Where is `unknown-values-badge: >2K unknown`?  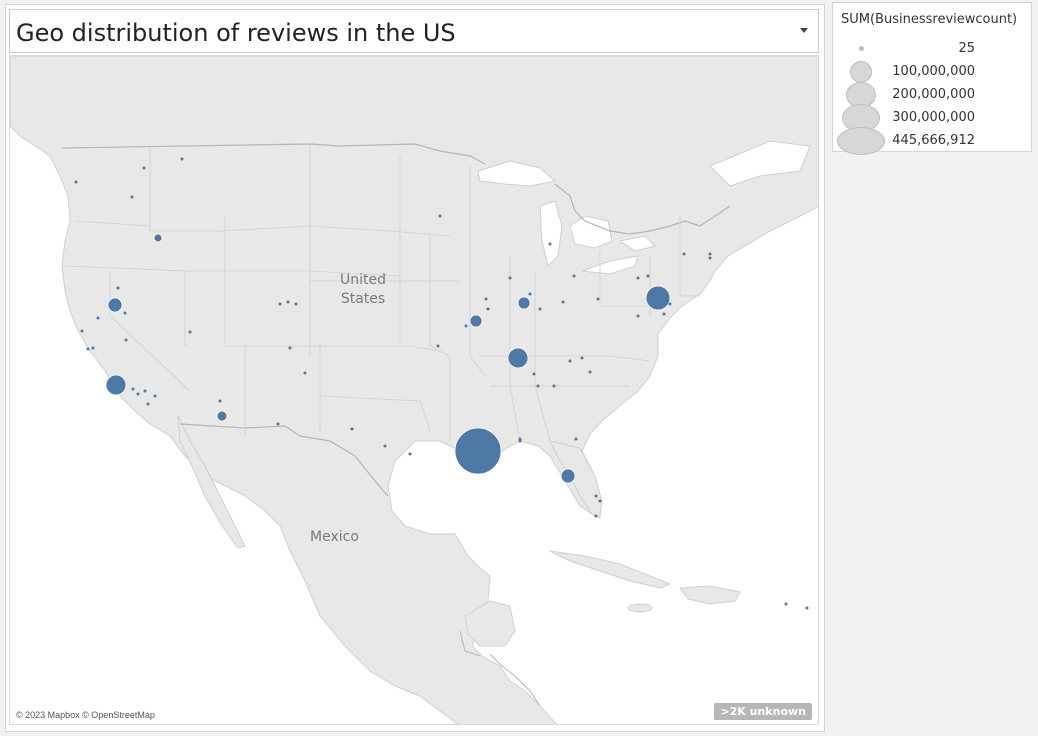 unknown-values-badge: >2K unknown is located at coordinates (763, 711).